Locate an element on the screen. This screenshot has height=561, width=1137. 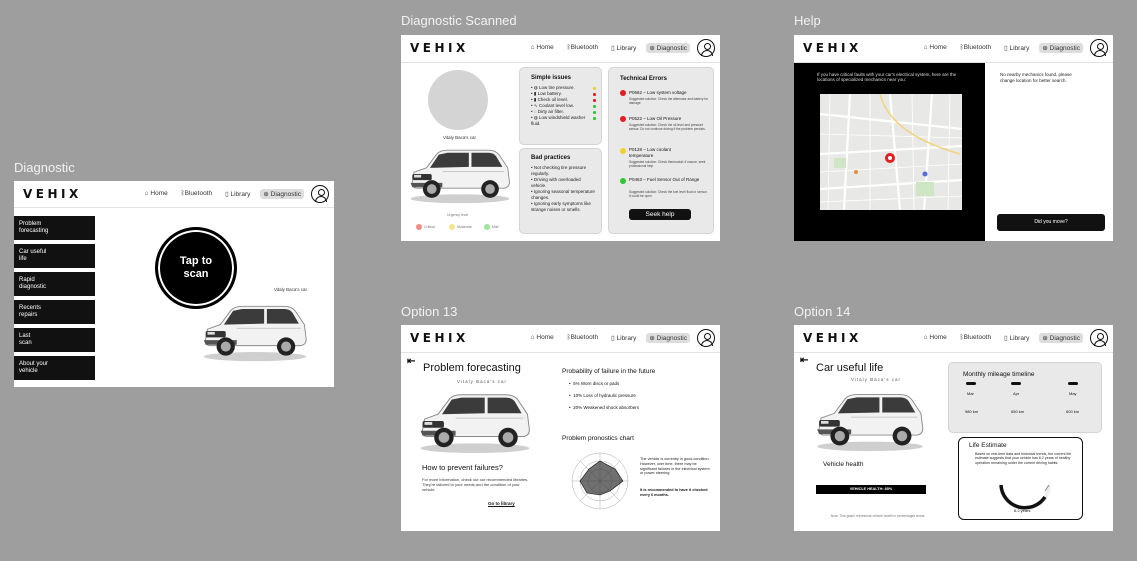
list-item: • Ignoring seasonal temperature changes. is located at coordinates (563, 194).